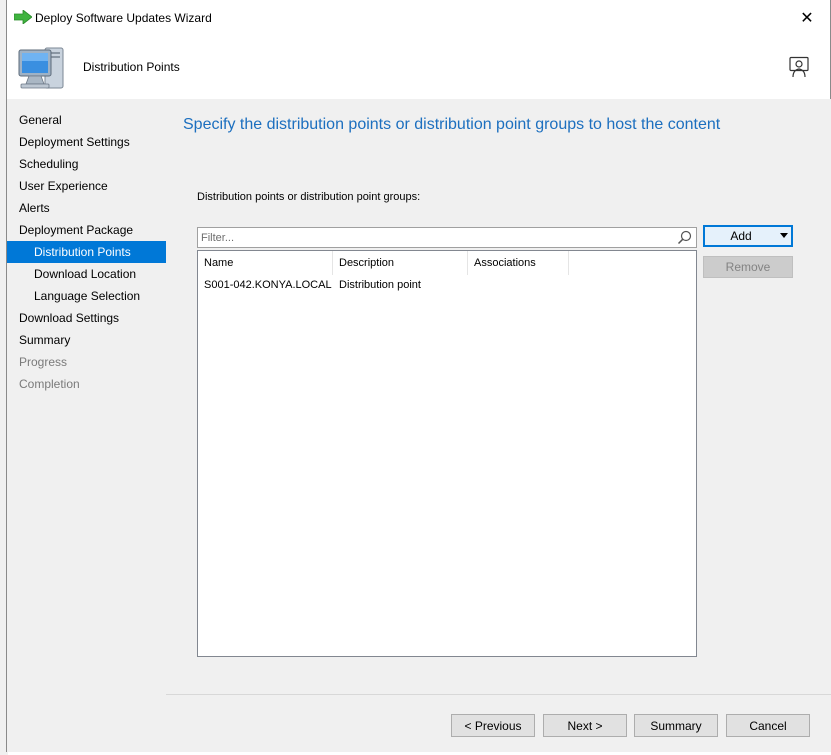 The width and height of the screenshot is (831, 755). What do you see at coordinates (436, 237) in the screenshot?
I see `filter-input` at bounding box center [436, 237].